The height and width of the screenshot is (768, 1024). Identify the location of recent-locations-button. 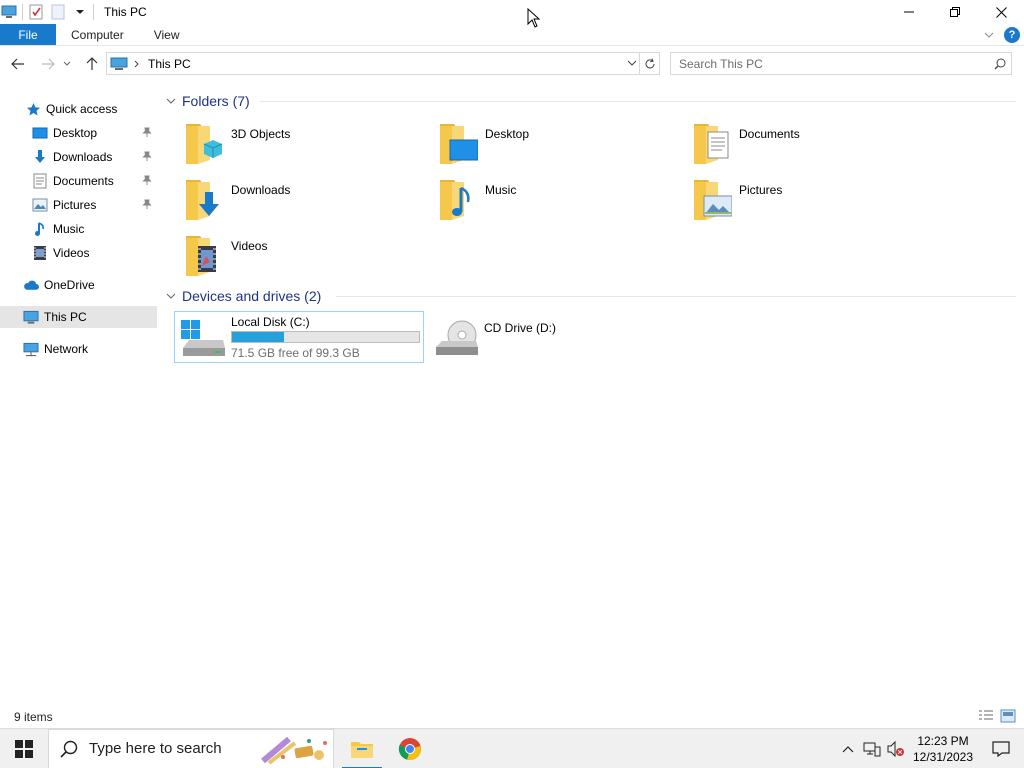
(67, 64).